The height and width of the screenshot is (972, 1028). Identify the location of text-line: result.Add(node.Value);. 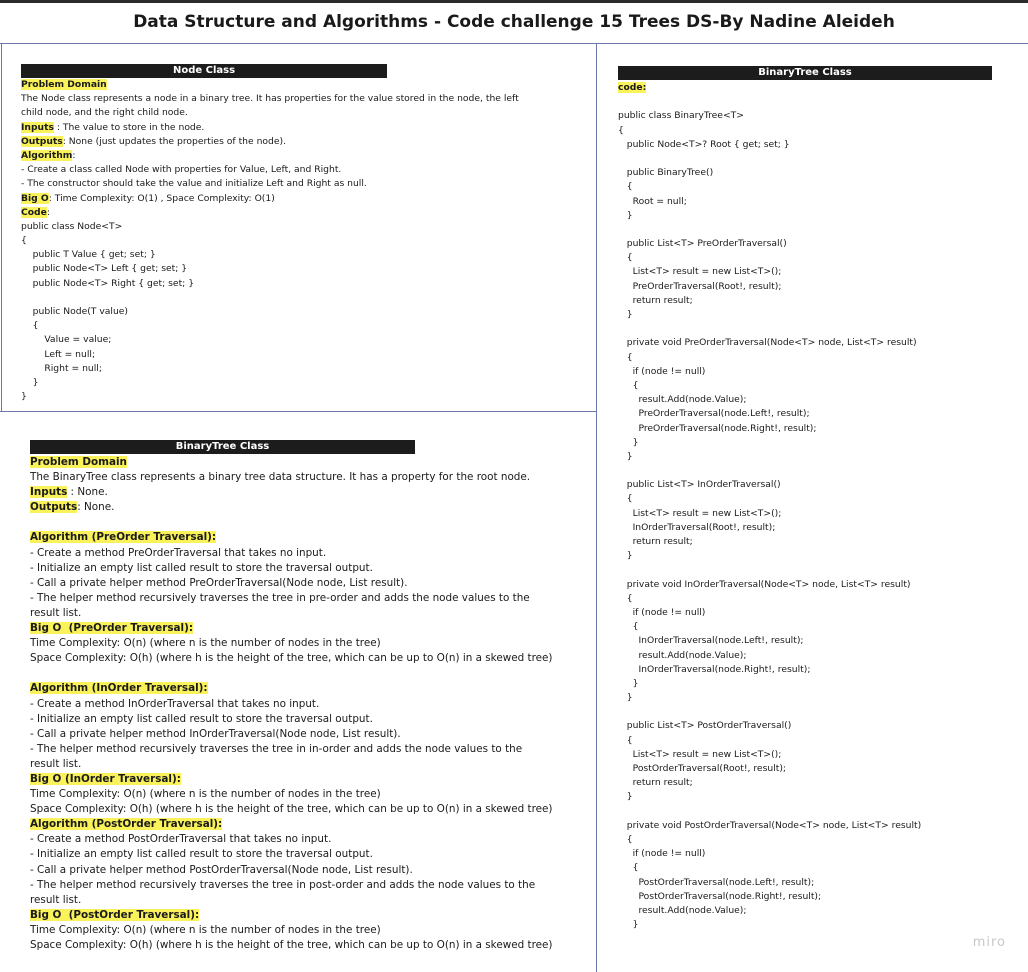
(818, 400).